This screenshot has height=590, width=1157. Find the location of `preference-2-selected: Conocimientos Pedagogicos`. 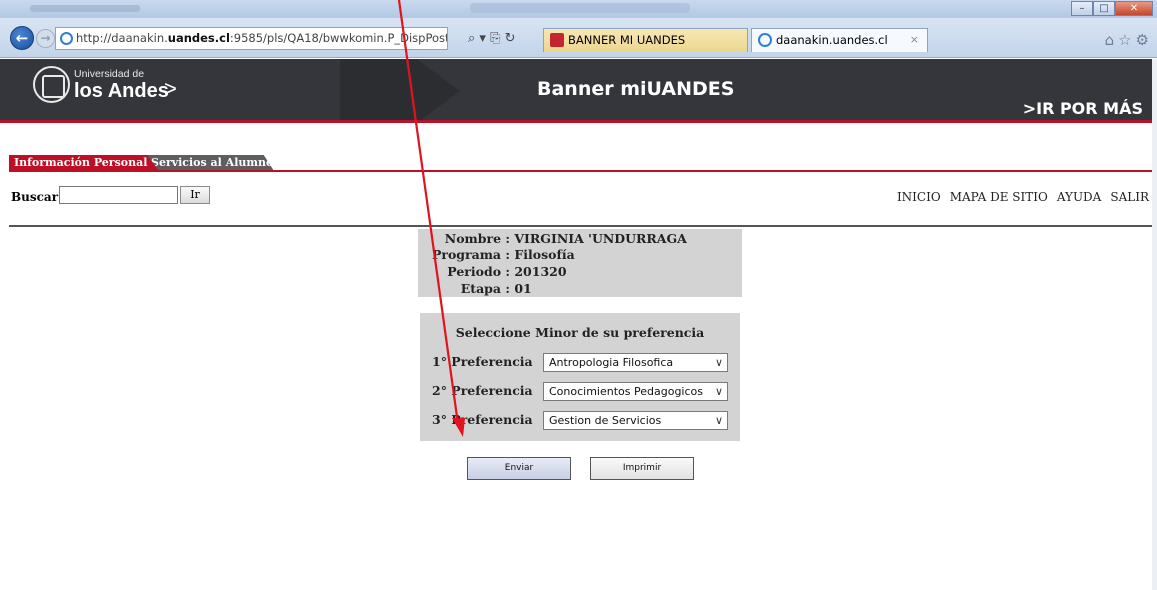

preference-2-selected: Conocimientos Pedagogicos is located at coordinates (626, 391).